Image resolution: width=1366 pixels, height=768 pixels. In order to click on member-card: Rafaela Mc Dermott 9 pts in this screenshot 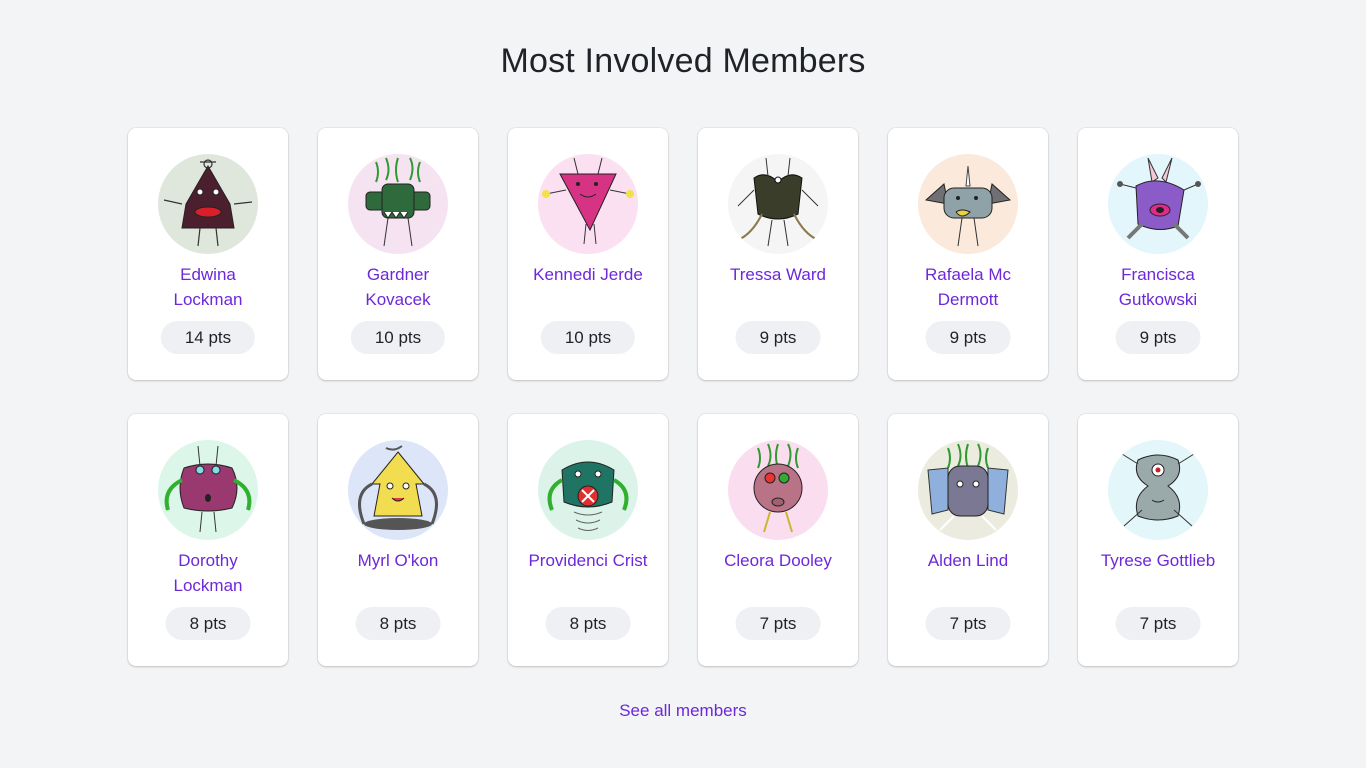, I will do `click(968, 254)`.